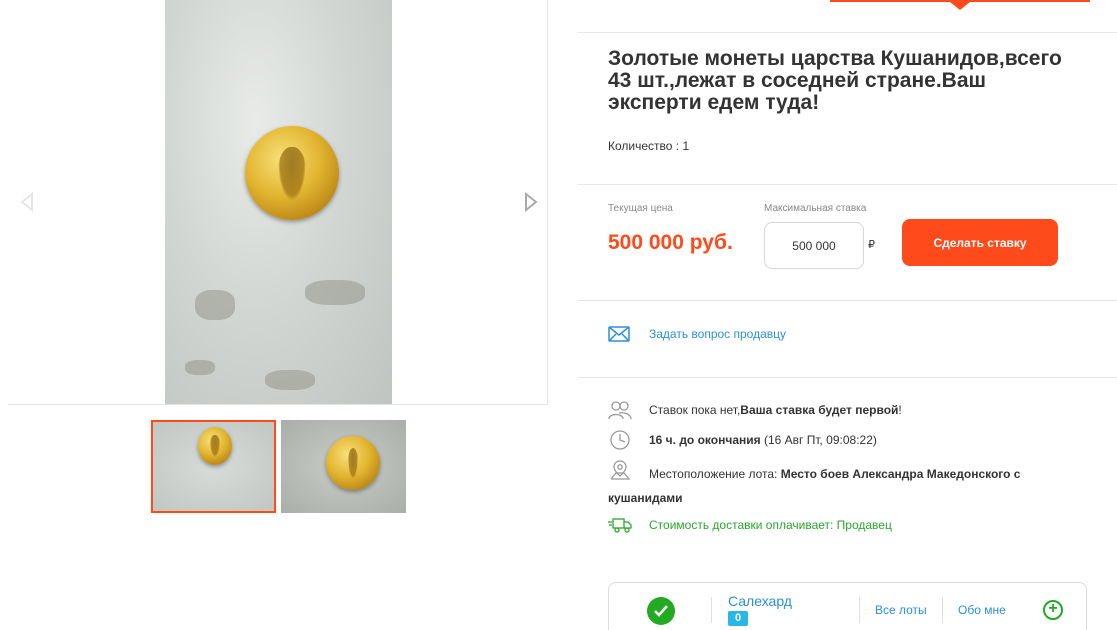  What do you see at coordinates (1053, 610) in the screenshot?
I see `plus-circle-icon: +` at bounding box center [1053, 610].